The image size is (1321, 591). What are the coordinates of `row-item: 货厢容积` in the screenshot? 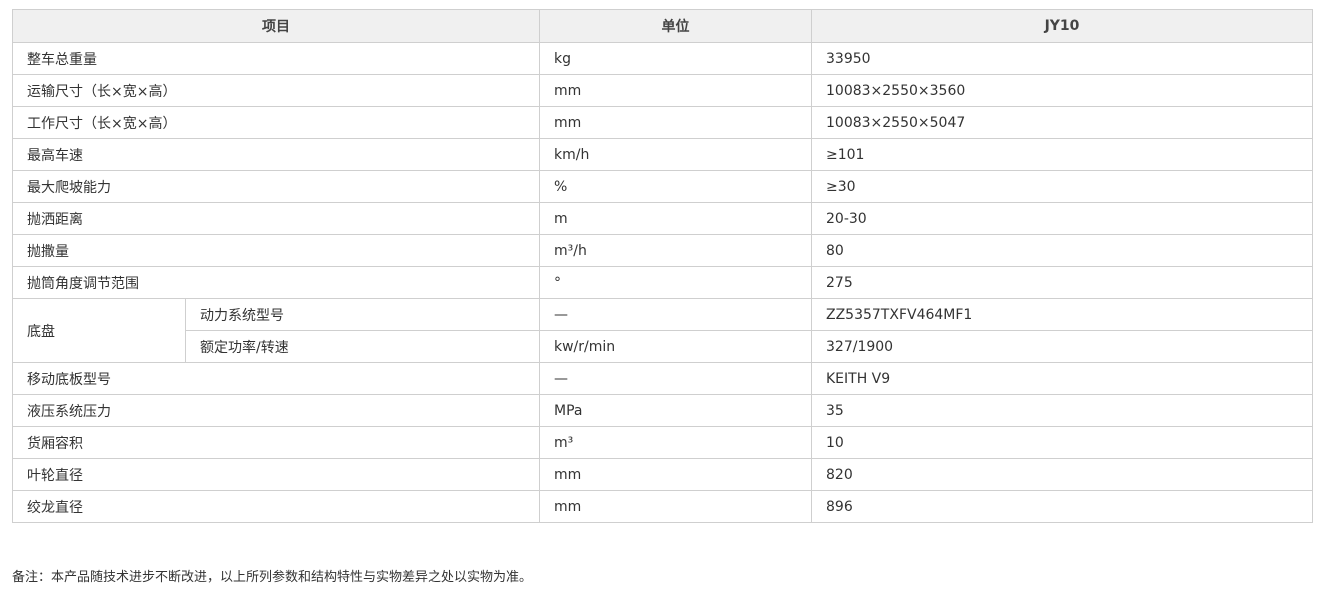 It's located at (276, 442).